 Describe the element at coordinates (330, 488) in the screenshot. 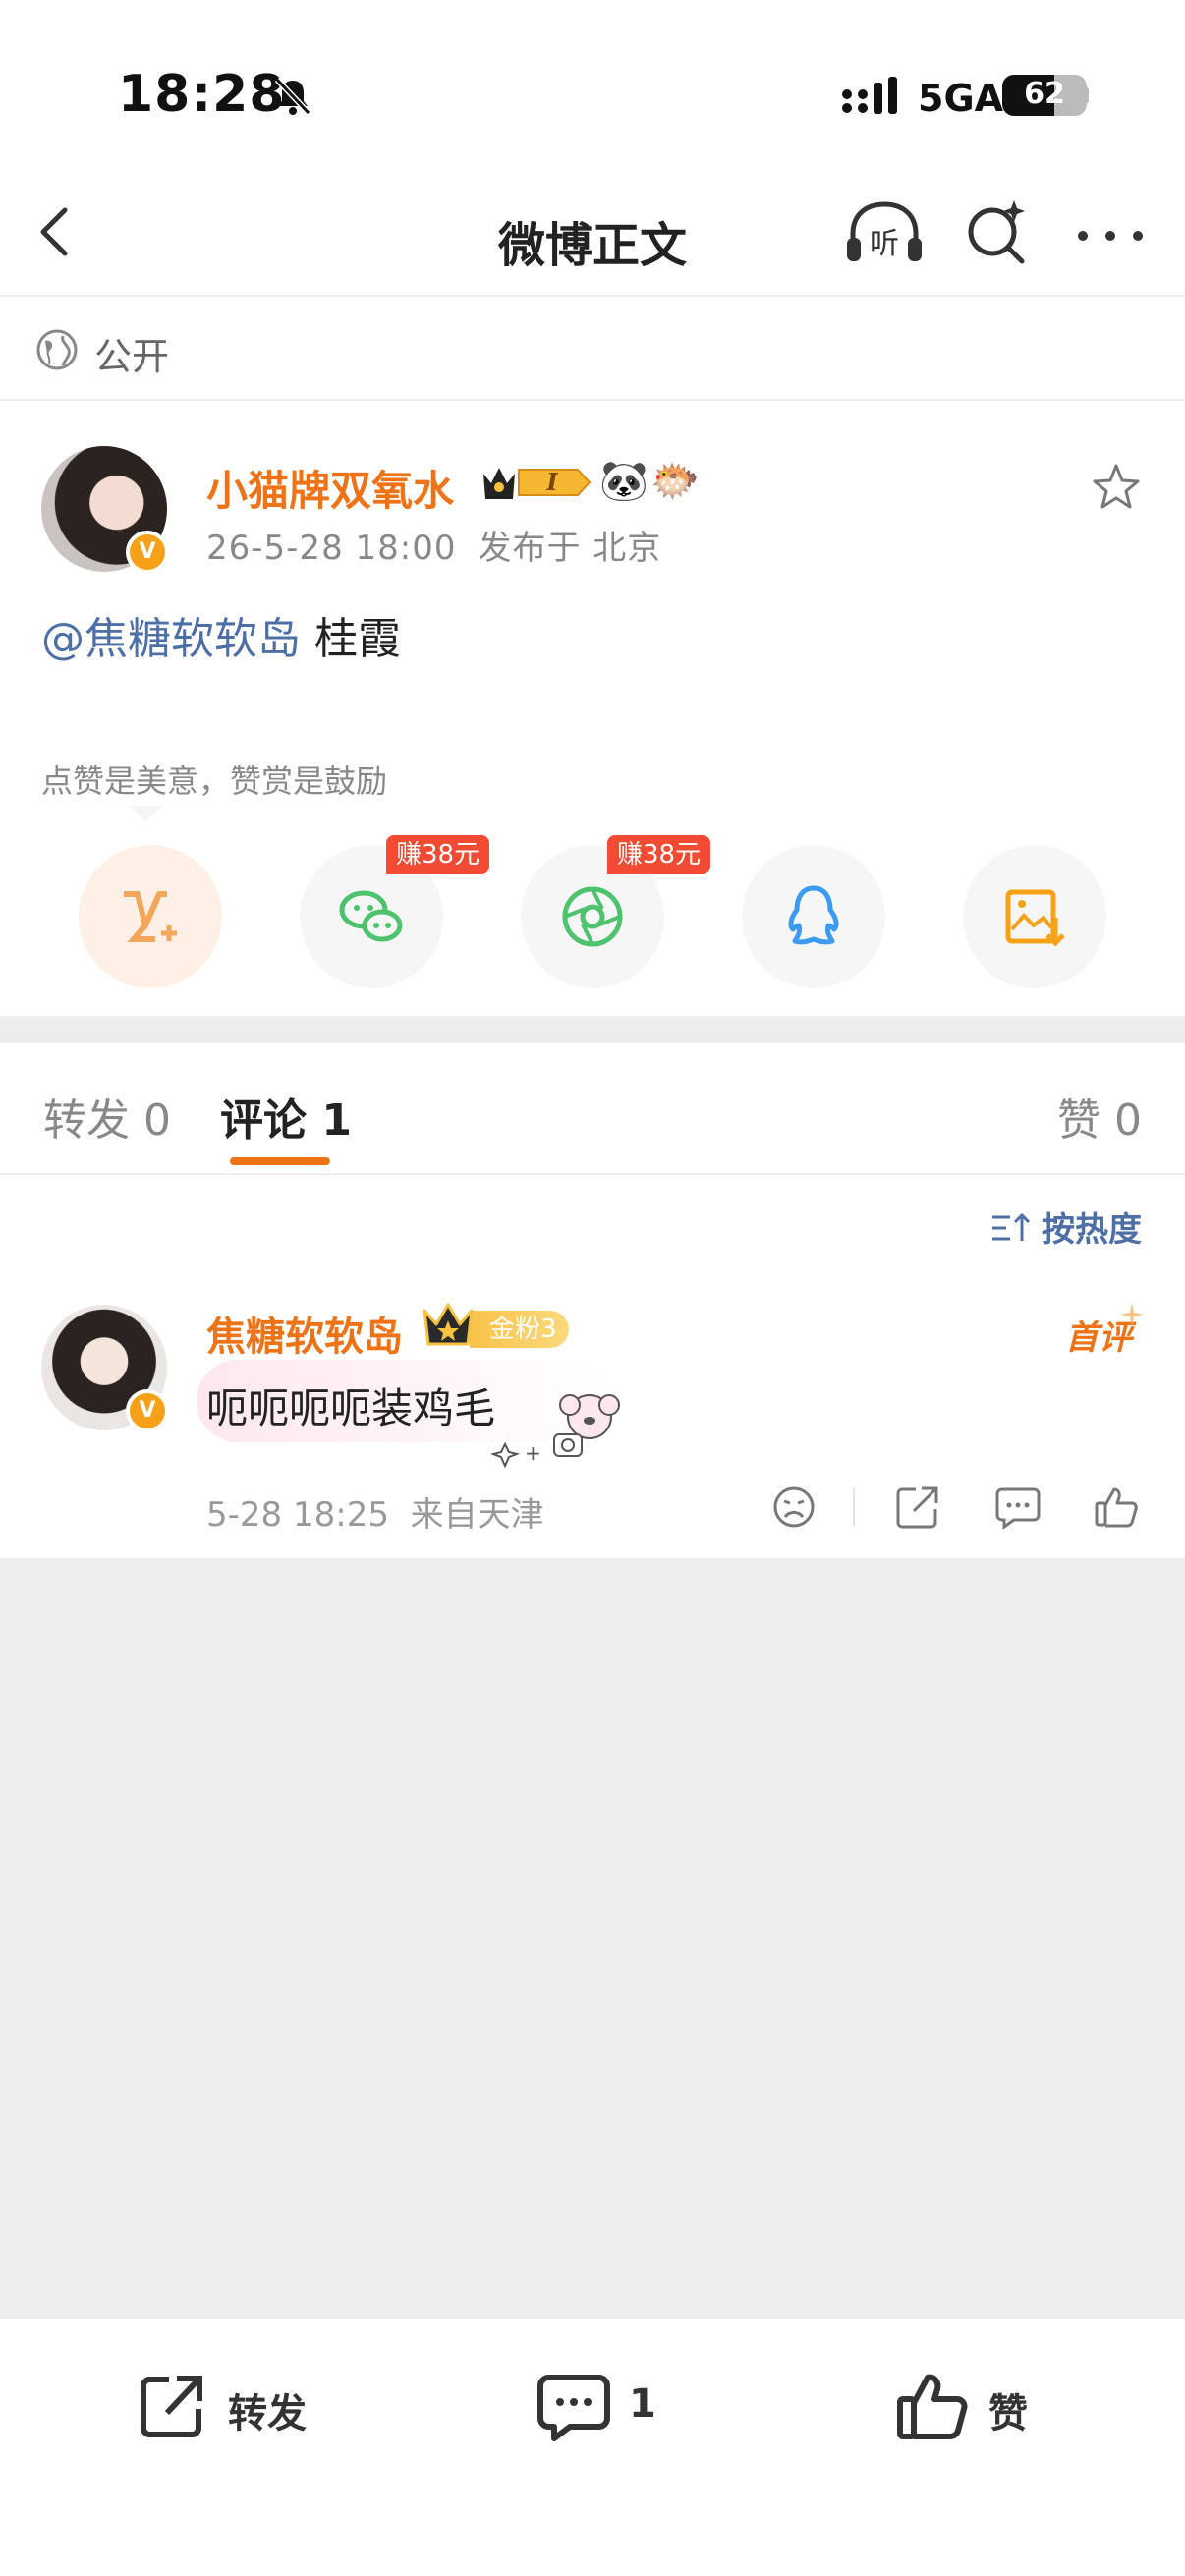

I see `author-name: 小猫牌双氧水` at that location.